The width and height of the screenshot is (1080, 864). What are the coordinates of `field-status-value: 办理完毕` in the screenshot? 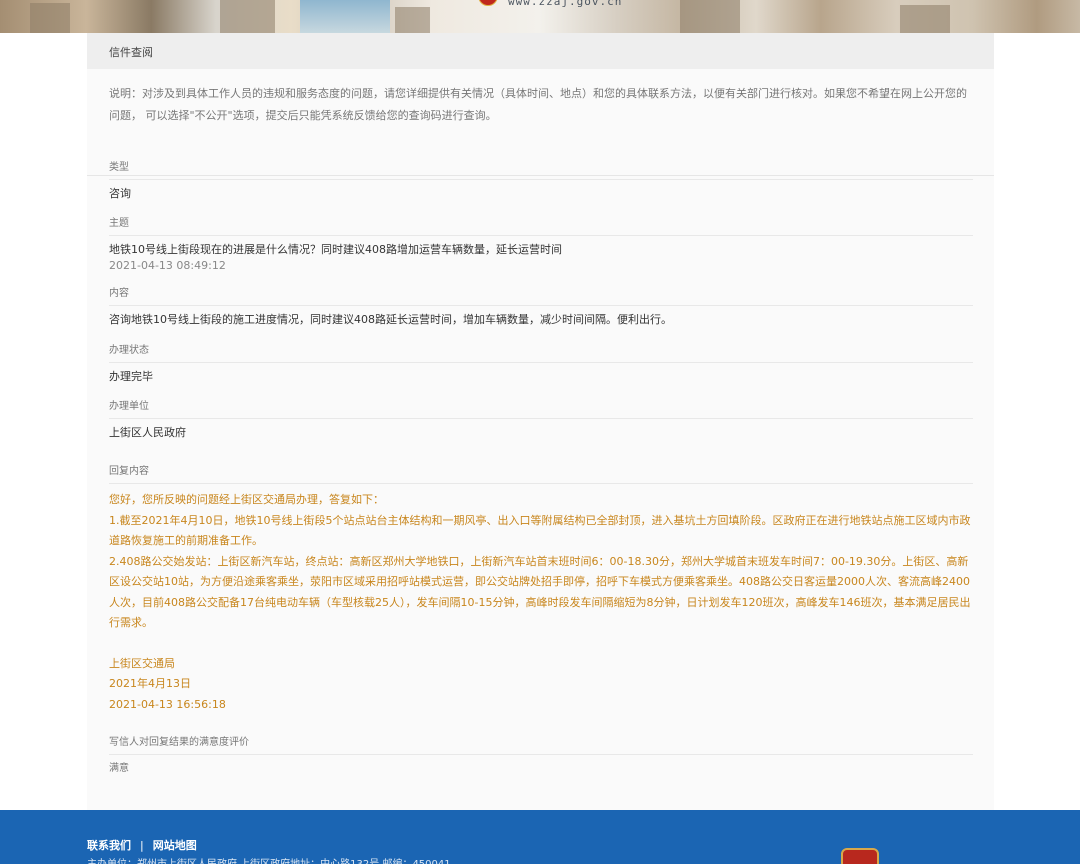 It's located at (131, 376).